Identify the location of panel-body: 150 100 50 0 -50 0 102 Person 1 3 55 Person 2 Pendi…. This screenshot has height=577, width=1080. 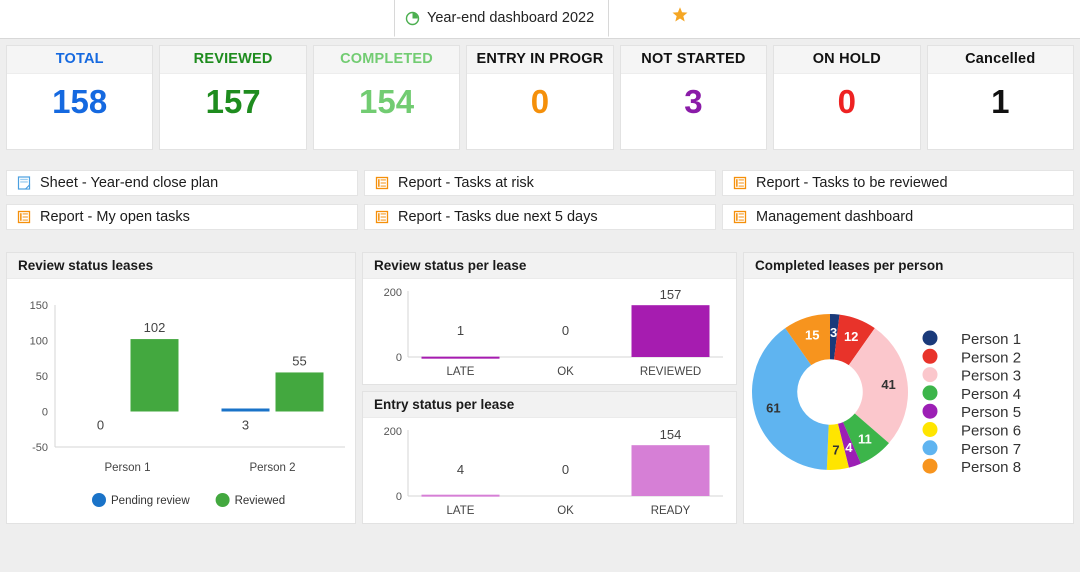
(181, 401).